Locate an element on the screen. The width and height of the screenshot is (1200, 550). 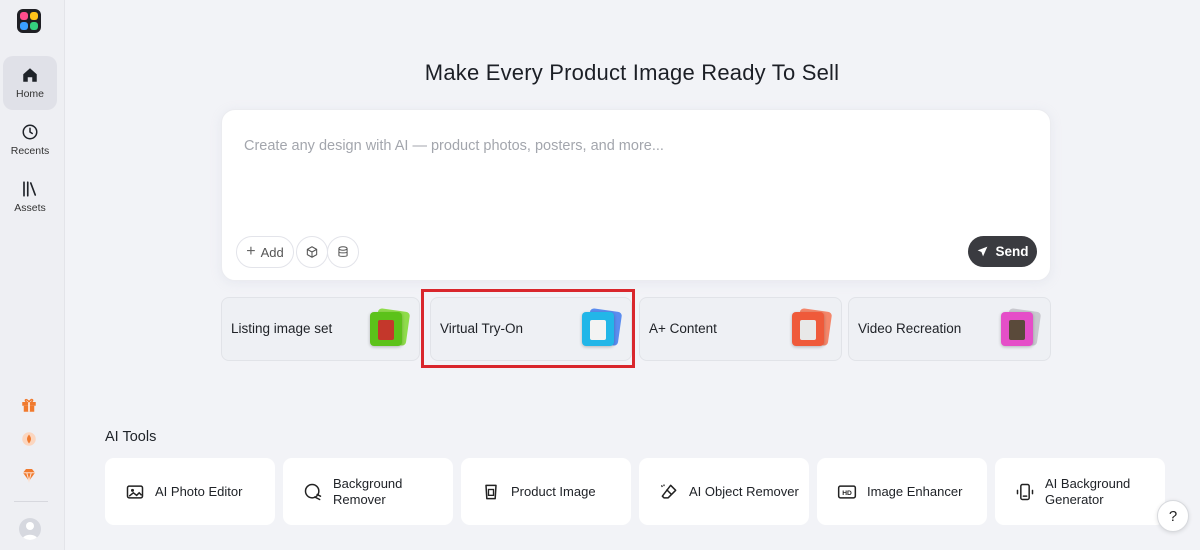
diamond-icon is located at coordinates (29, 475).